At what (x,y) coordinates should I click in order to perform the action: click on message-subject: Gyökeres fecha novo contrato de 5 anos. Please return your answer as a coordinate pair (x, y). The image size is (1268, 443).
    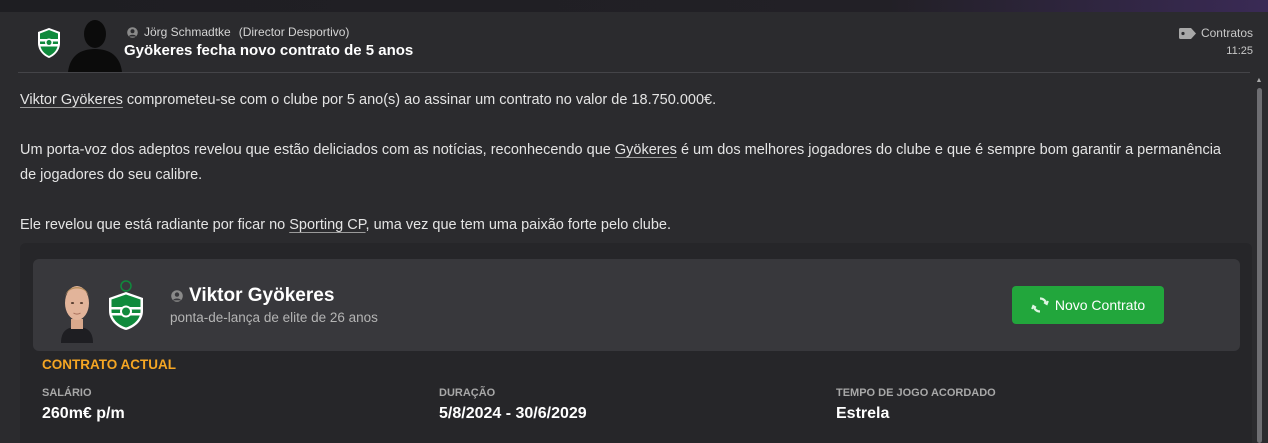
    Looking at the image, I should click on (269, 50).